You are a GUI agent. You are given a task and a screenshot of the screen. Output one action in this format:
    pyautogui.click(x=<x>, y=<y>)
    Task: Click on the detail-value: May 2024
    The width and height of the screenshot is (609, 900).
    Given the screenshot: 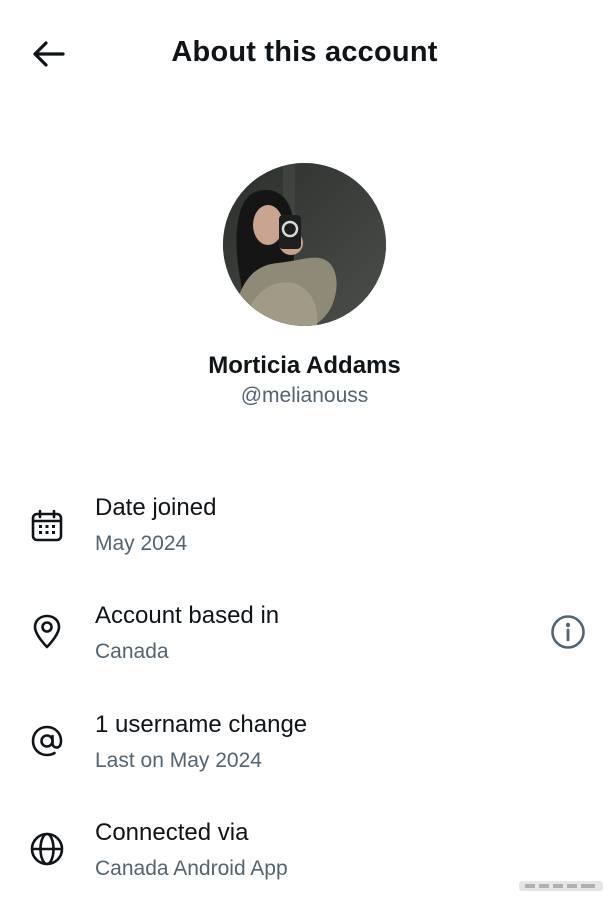 What is the action you would take?
    pyautogui.click(x=141, y=543)
    